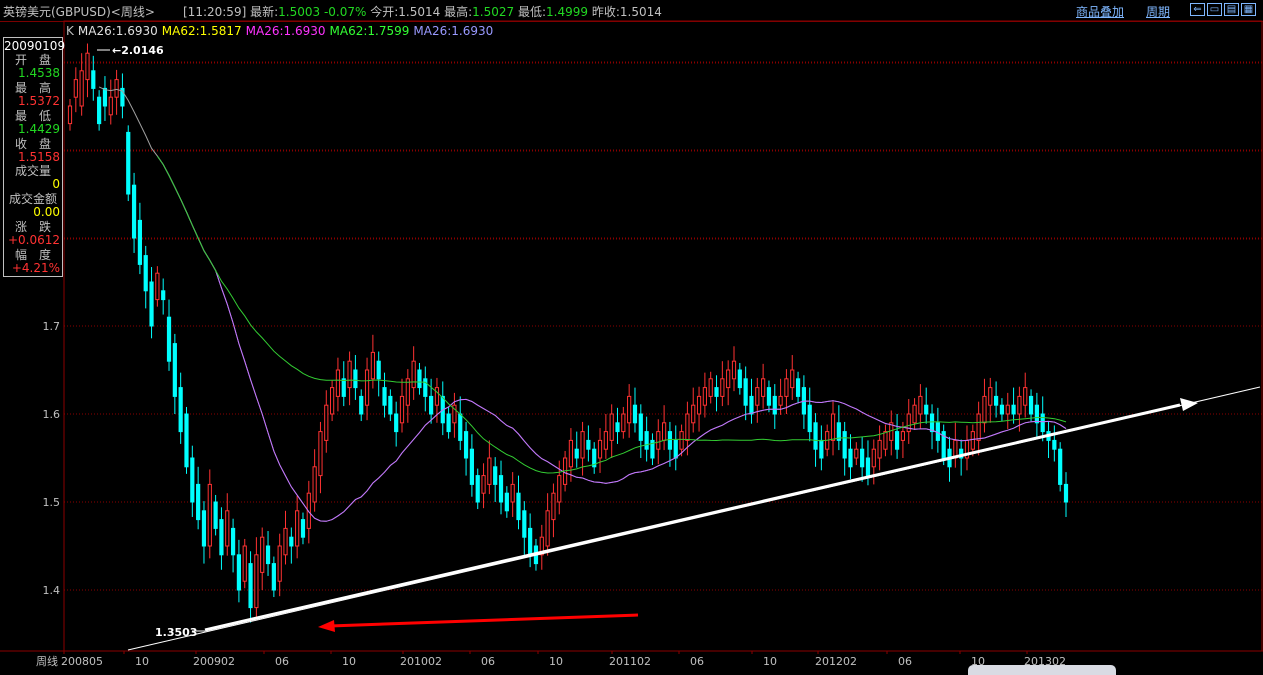  What do you see at coordinates (32, 88) in the screenshot?
I see `info-high-label: 最 高` at bounding box center [32, 88].